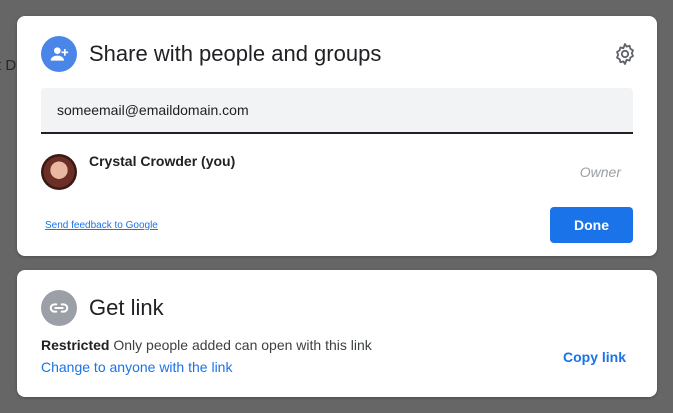 The width and height of the screenshot is (673, 413). Describe the element at coordinates (126, 307) in the screenshot. I see `get-link-title: Get link` at that location.